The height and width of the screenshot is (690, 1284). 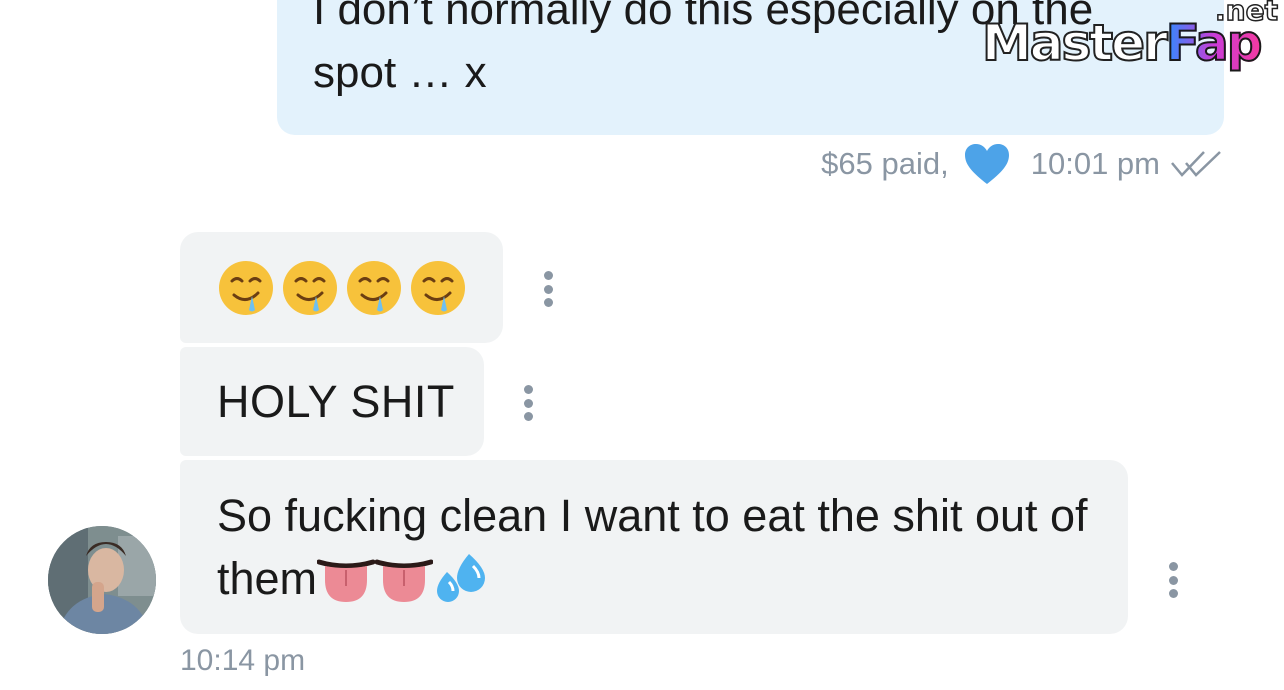 I want to click on incoming-message-bubble, so click(x=341, y=287).